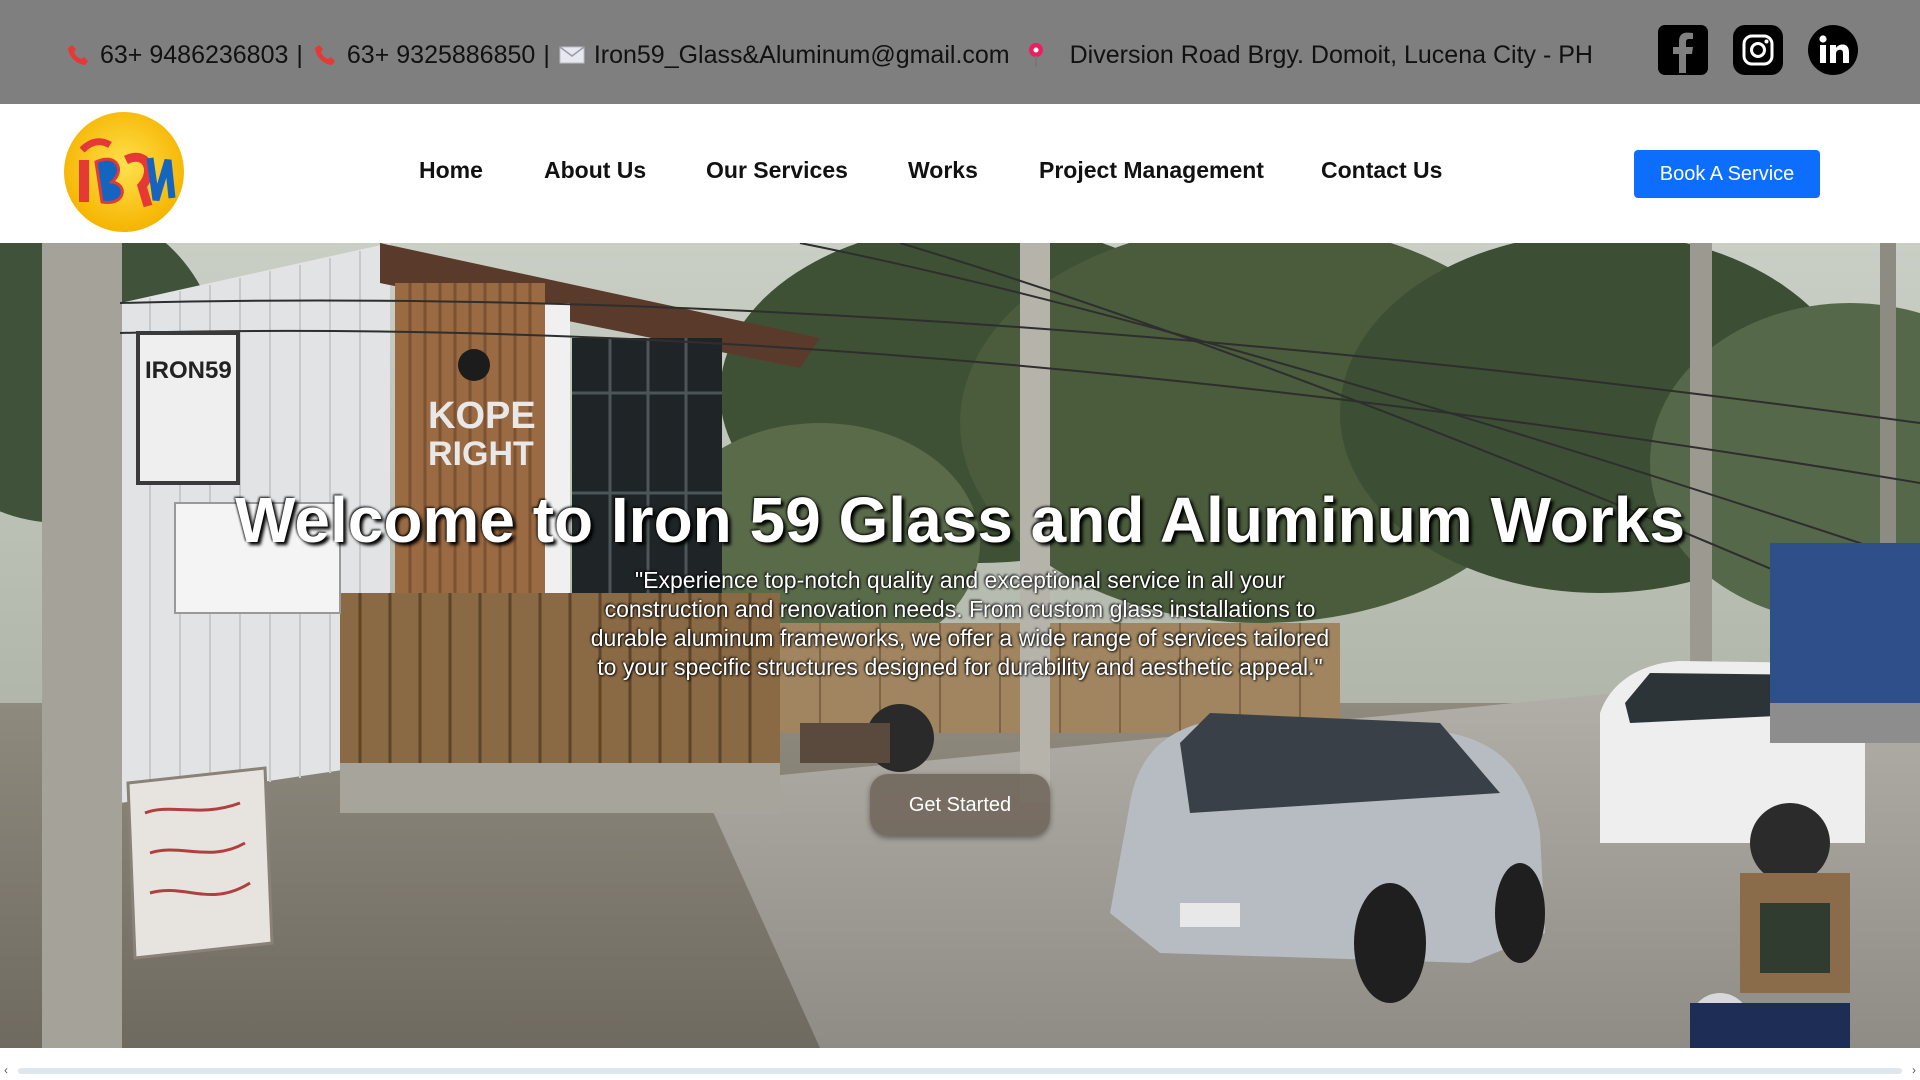 The height and width of the screenshot is (1080, 1920). What do you see at coordinates (1758, 50) in the screenshot?
I see `instagram-icon` at bounding box center [1758, 50].